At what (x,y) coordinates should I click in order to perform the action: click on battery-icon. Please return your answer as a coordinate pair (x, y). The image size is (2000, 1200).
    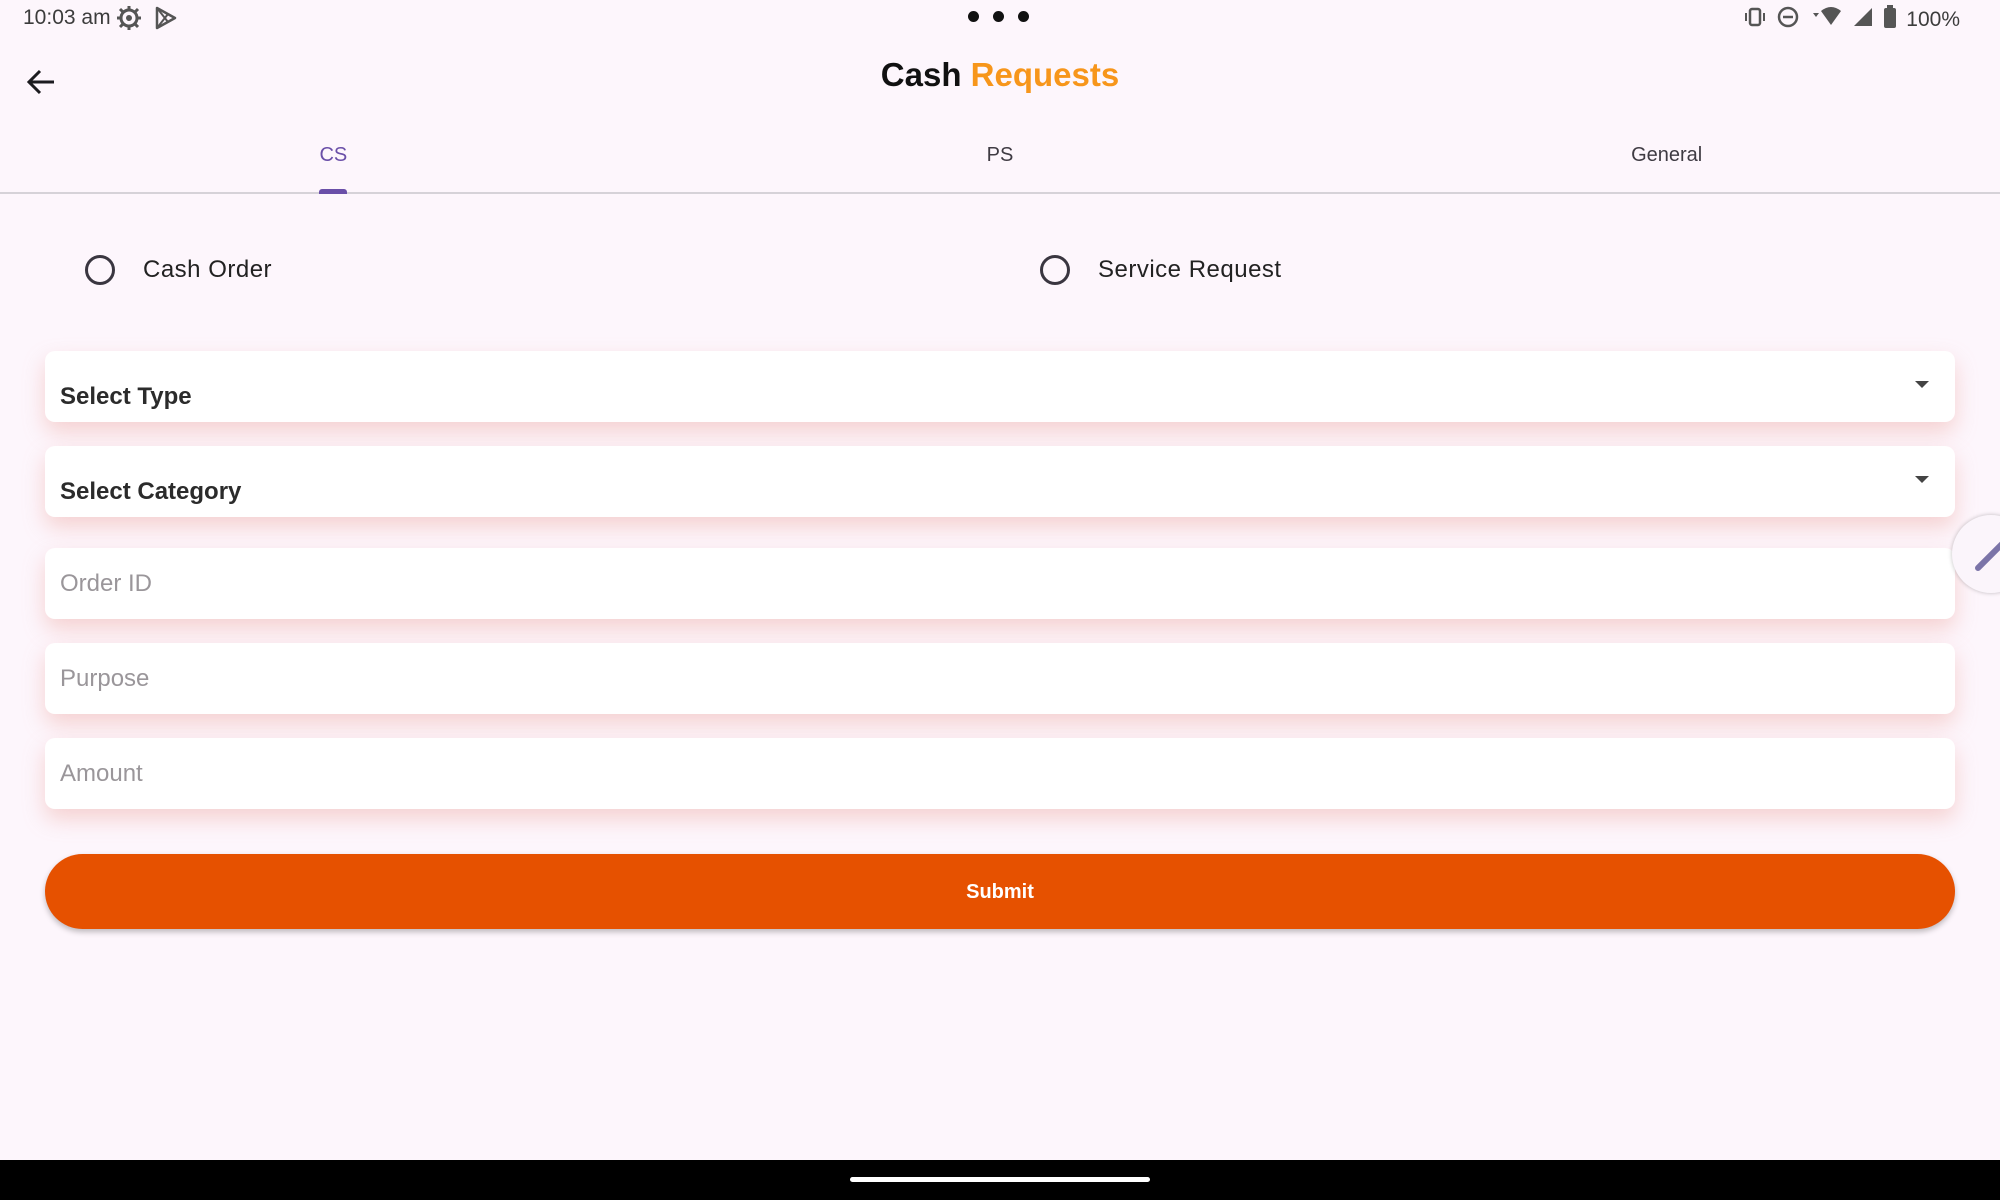
    Looking at the image, I should click on (1890, 20).